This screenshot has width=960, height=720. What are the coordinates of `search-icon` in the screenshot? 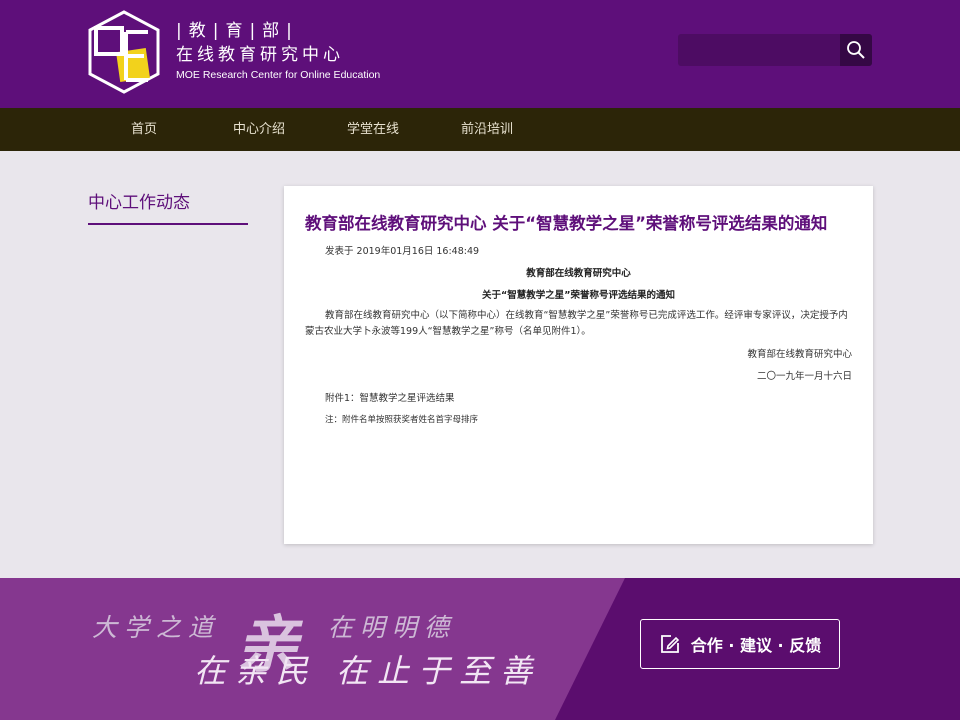 It's located at (856, 50).